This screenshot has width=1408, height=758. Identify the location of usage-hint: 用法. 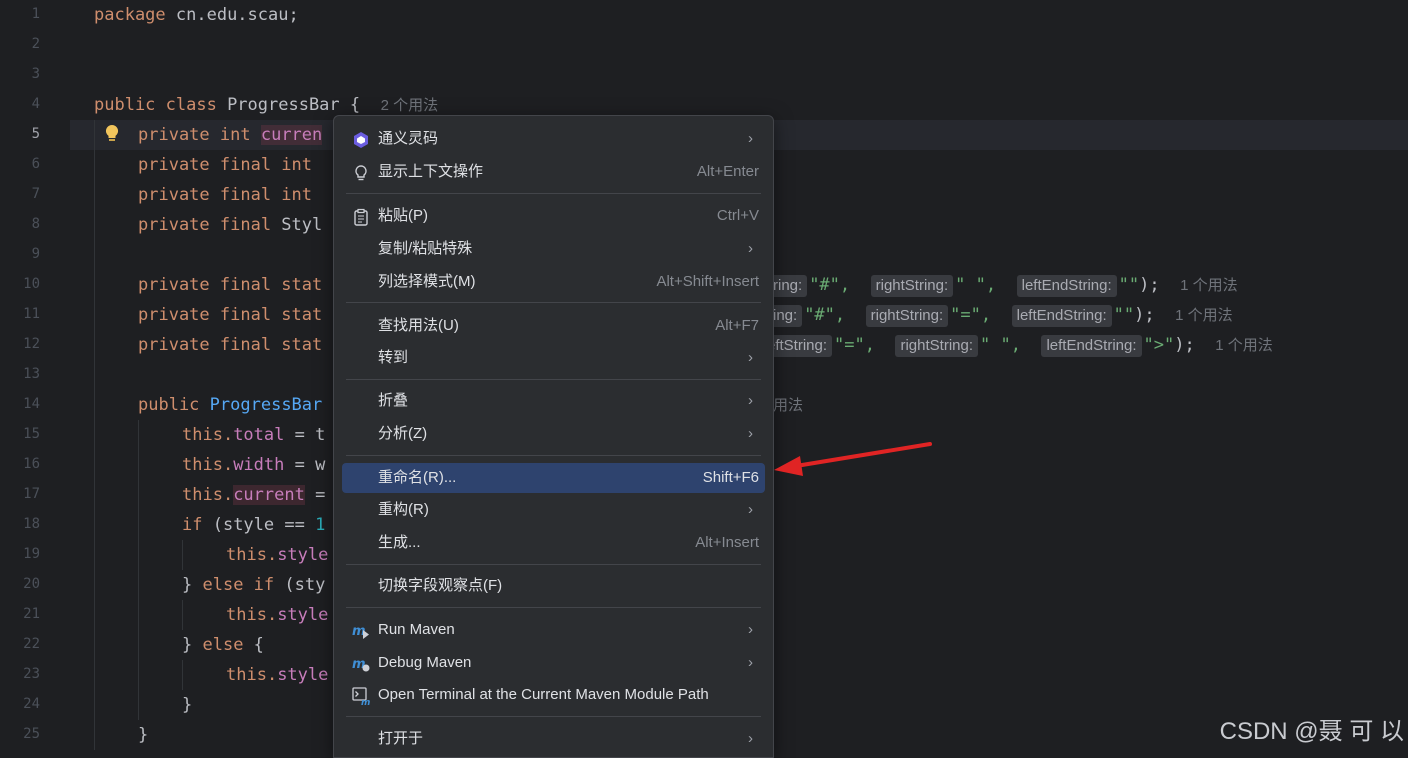
(788, 405).